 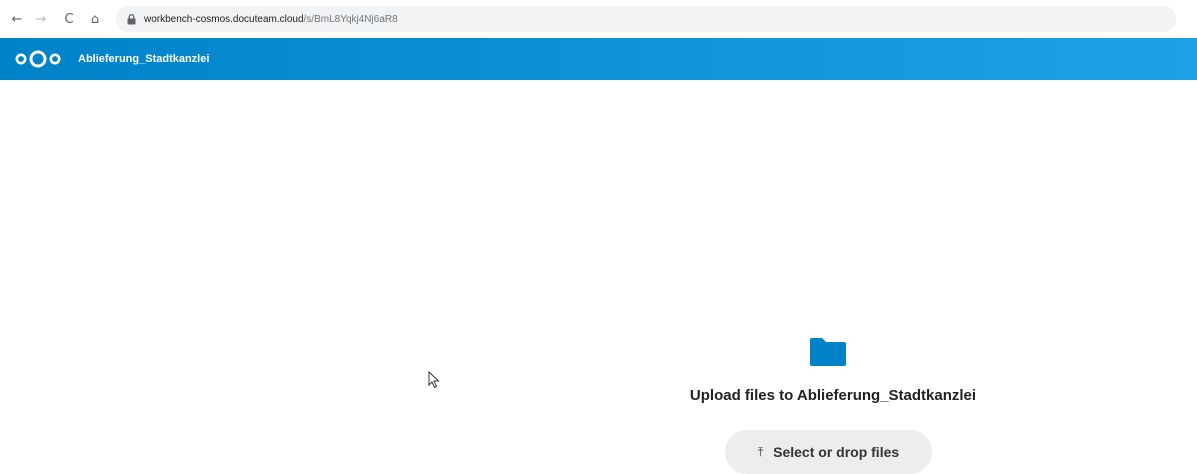 I want to click on select-or-drop-files-button: ⤒ Select or drop files, so click(x=828, y=452).